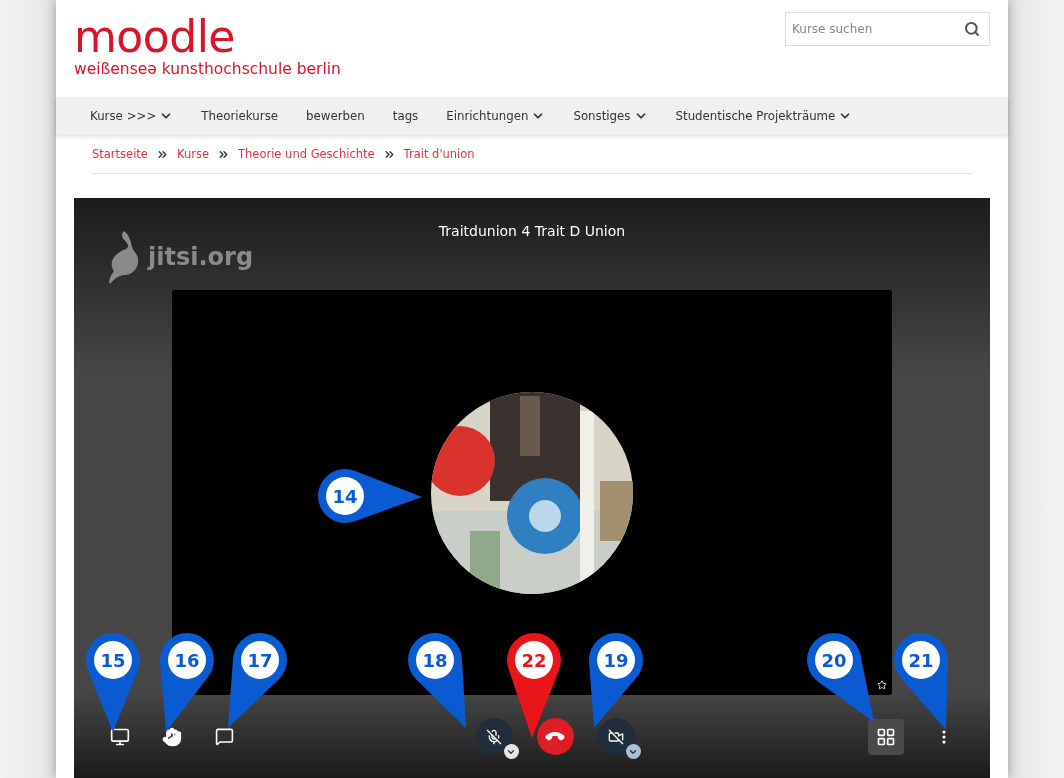 This screenshot has width=1064, height=778. What do you see at coordinates (224, 736) in the screenshot?
I see `speech-bubble-icon` at bounding box center [224, 736].